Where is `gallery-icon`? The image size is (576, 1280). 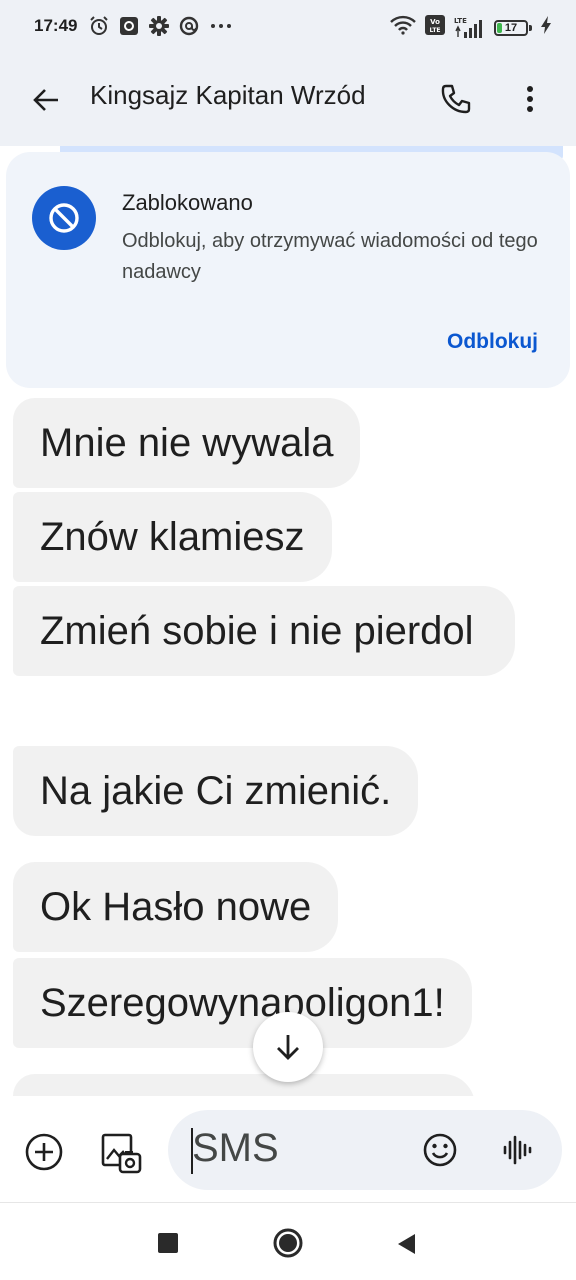
gallery-icon is located at coordinates (121, 1153).